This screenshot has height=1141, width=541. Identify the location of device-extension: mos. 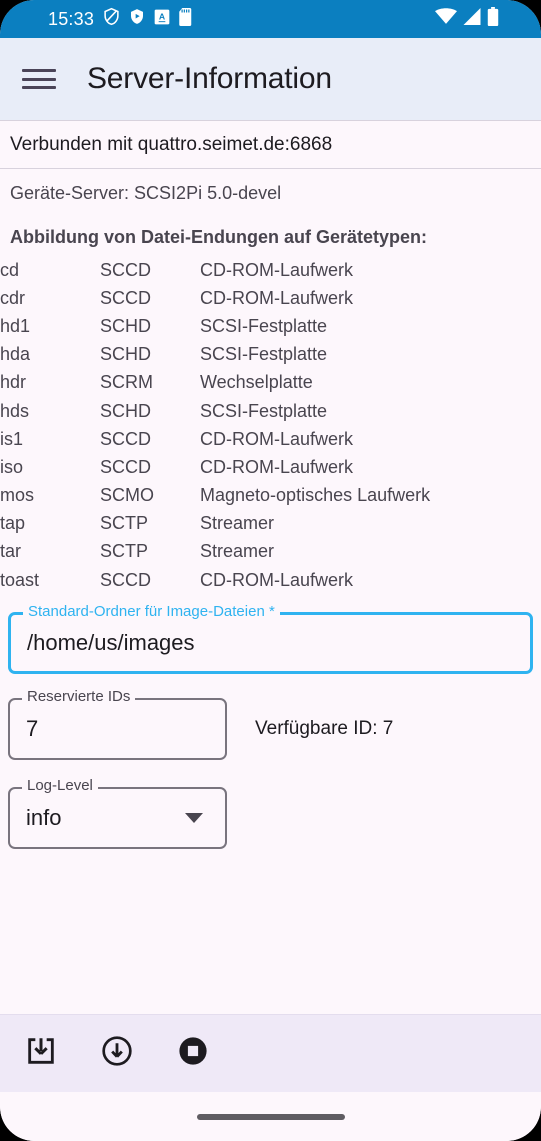
(17, 495).